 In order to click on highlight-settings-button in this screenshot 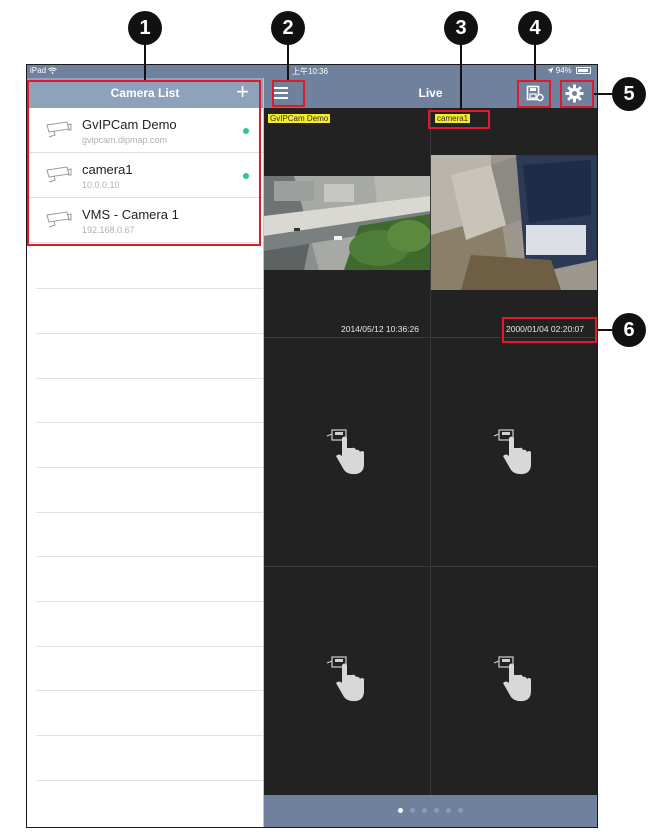, I will do `click(577, 94)`.